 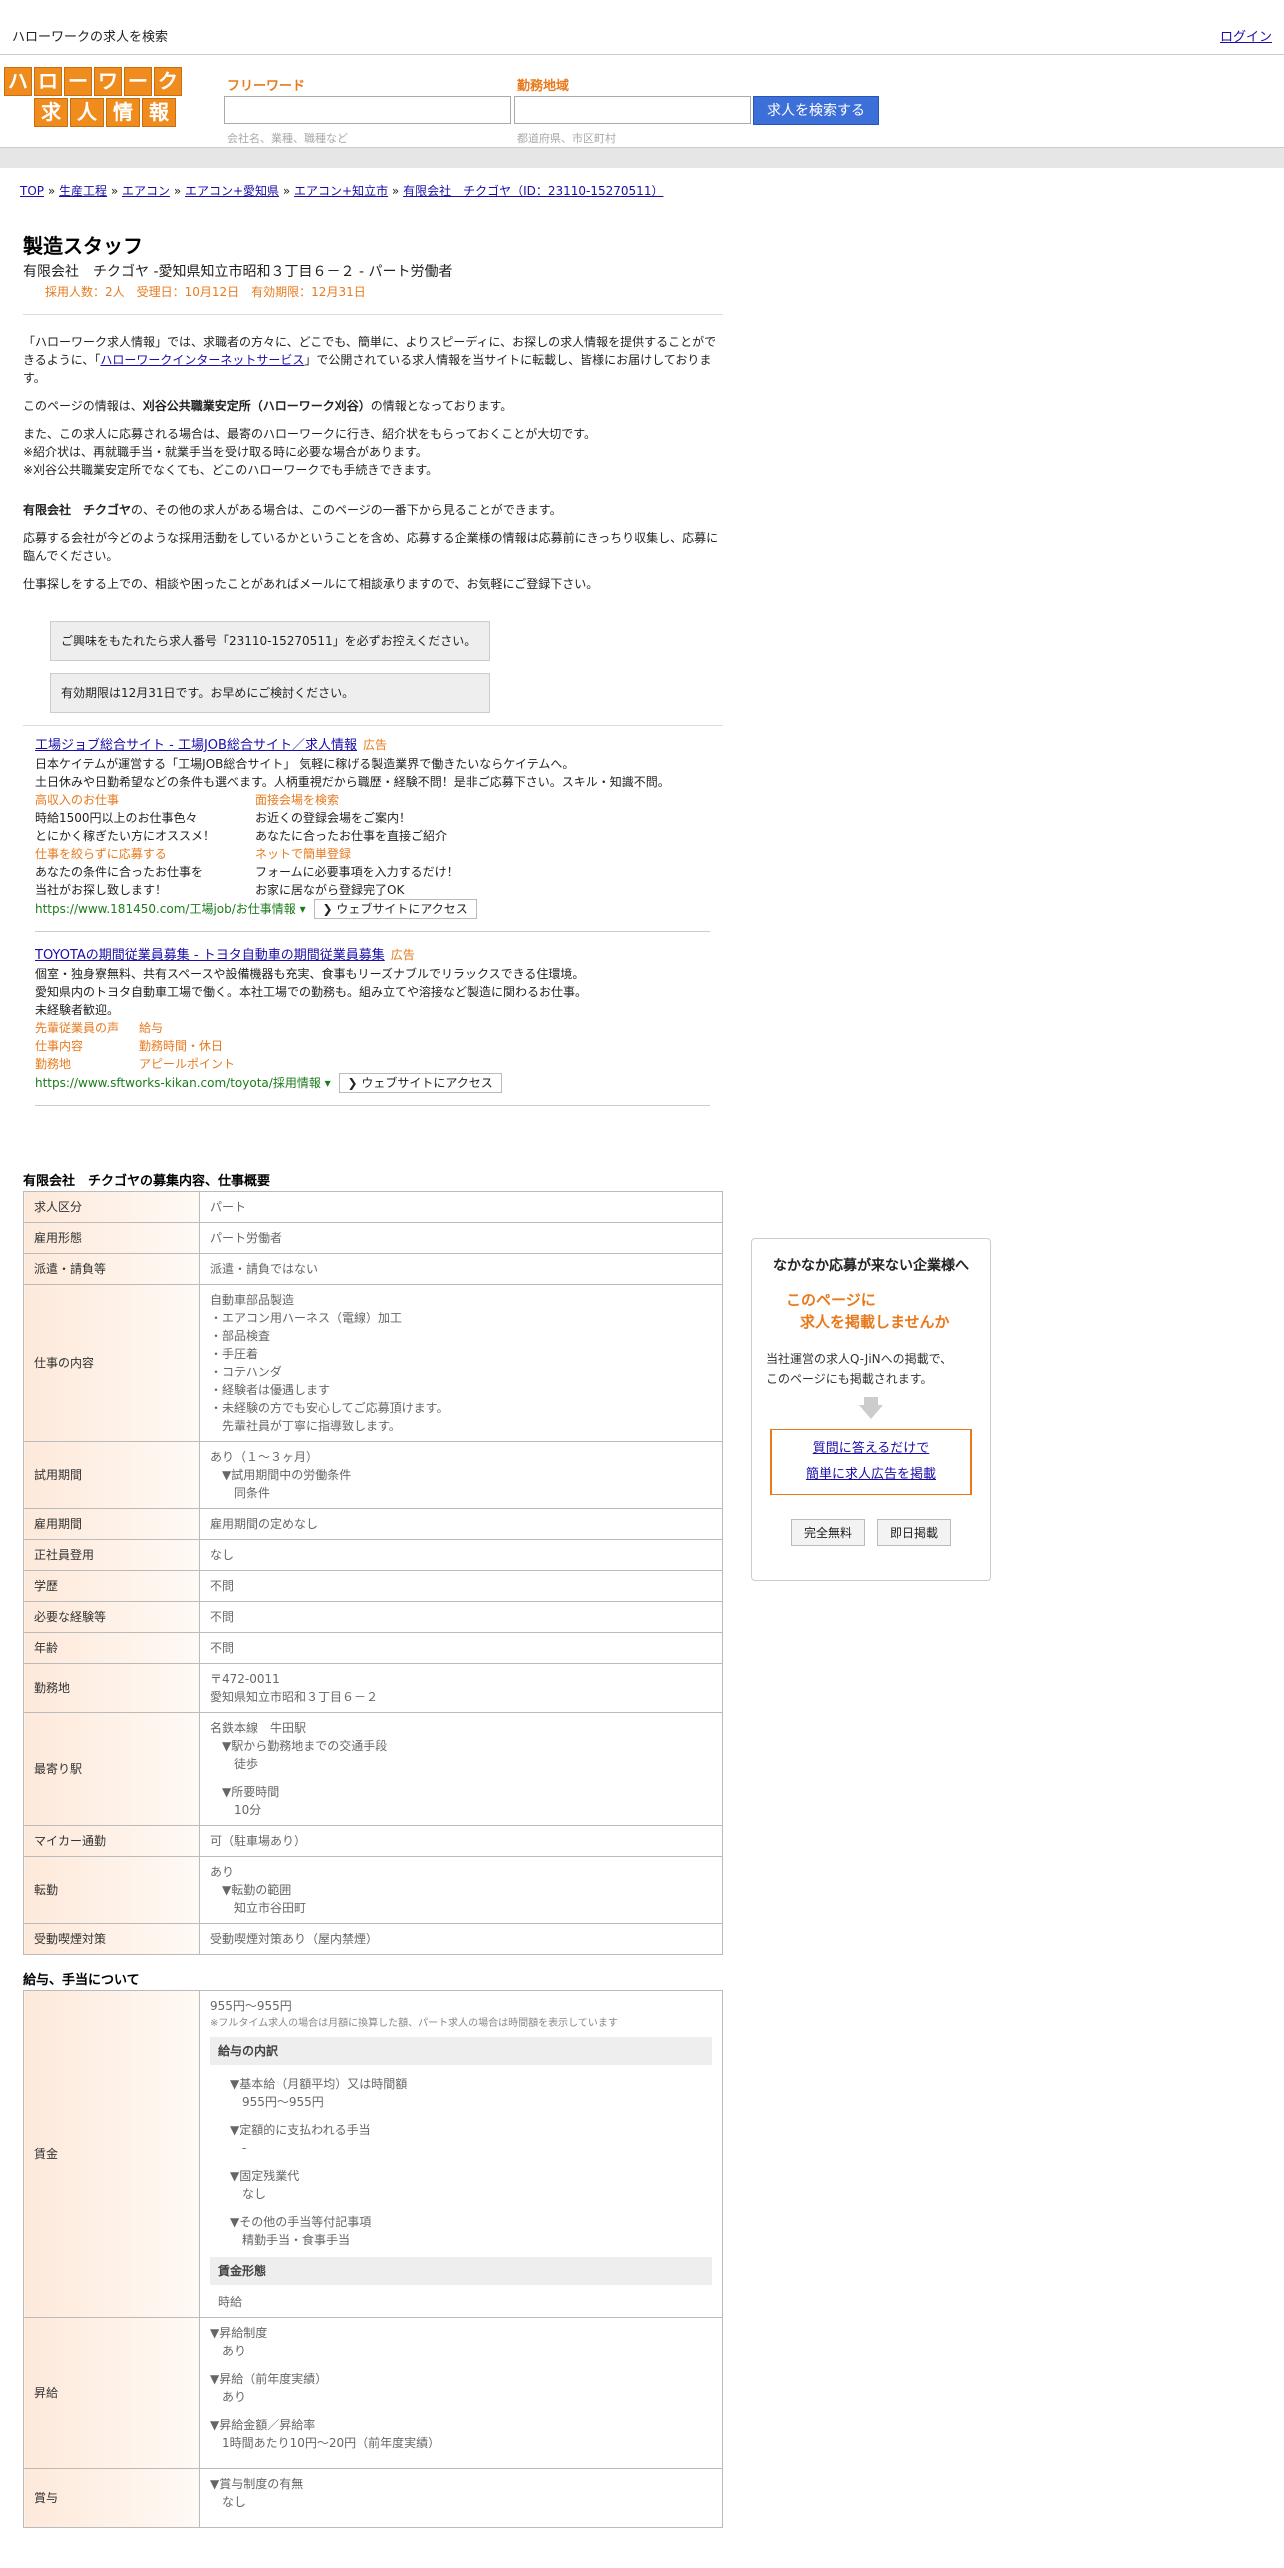 I want to click on breakdown-heading: ▼定額的に支払われる手当, so click(x=300, y=2130).